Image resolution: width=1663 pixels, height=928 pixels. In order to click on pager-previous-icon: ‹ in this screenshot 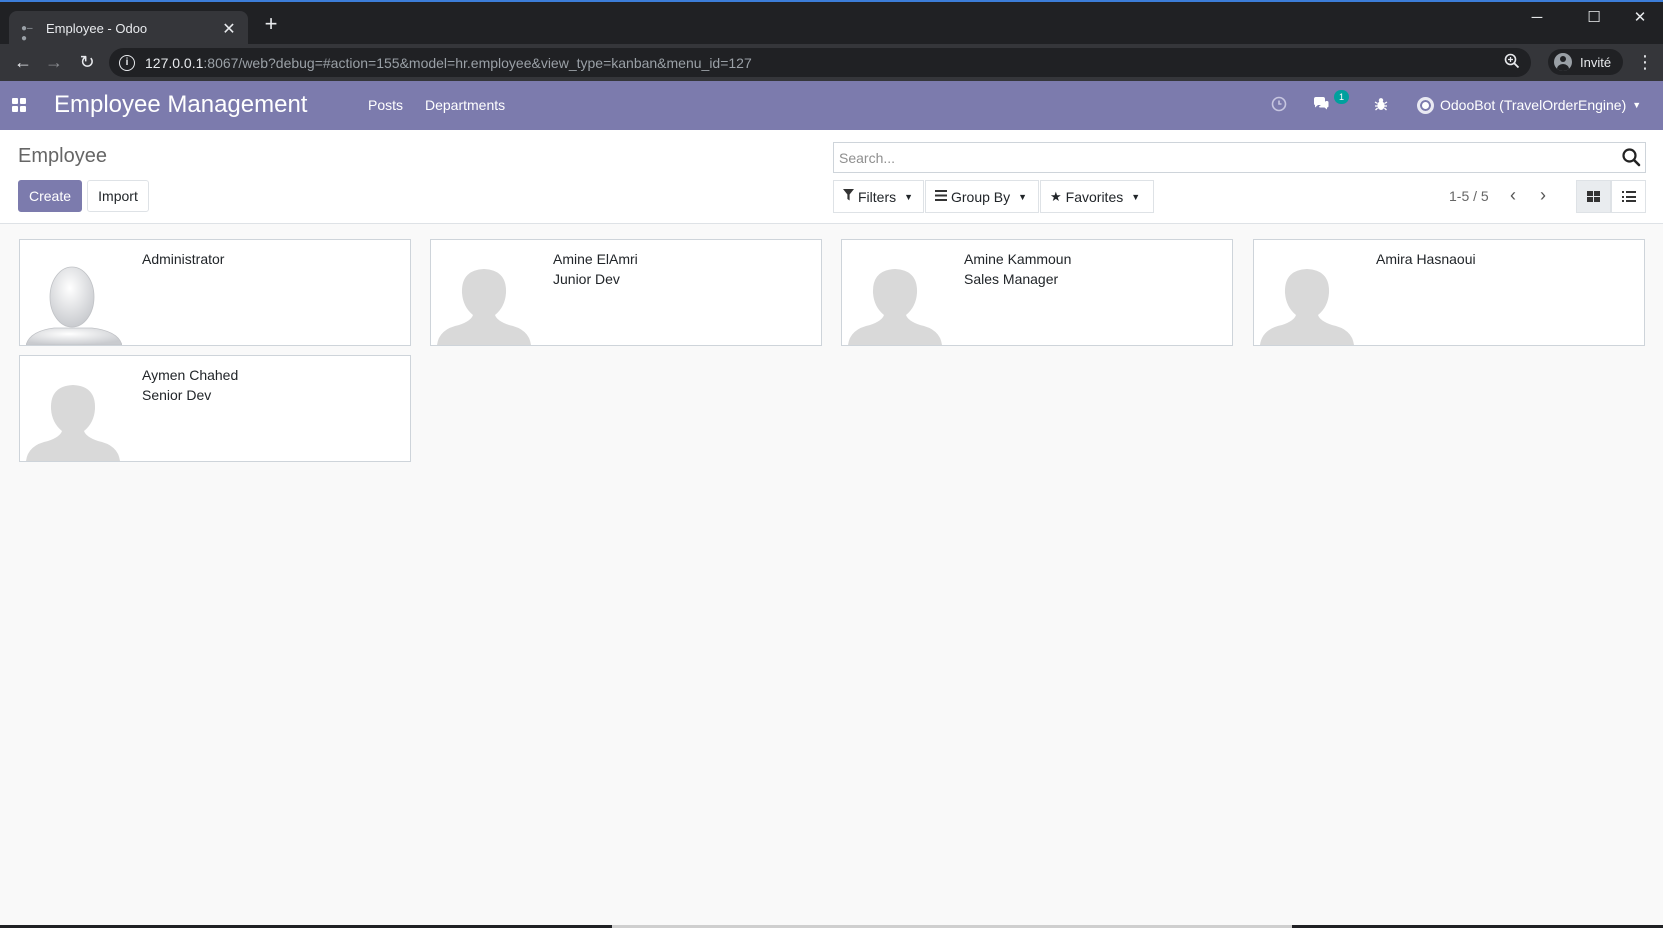, I will do `click(1513, 196)`.